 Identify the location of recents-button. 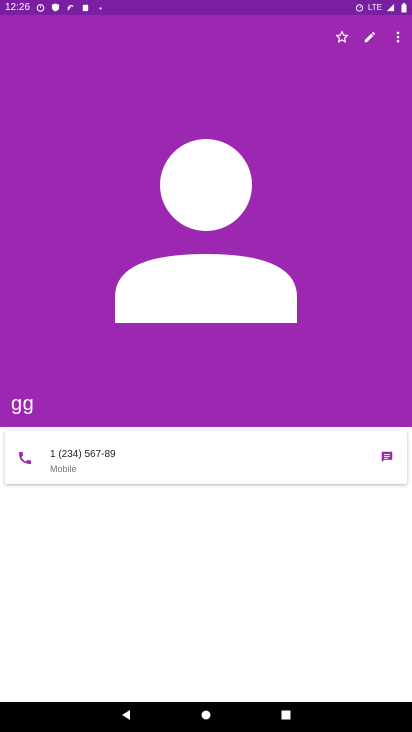
(286, 717).